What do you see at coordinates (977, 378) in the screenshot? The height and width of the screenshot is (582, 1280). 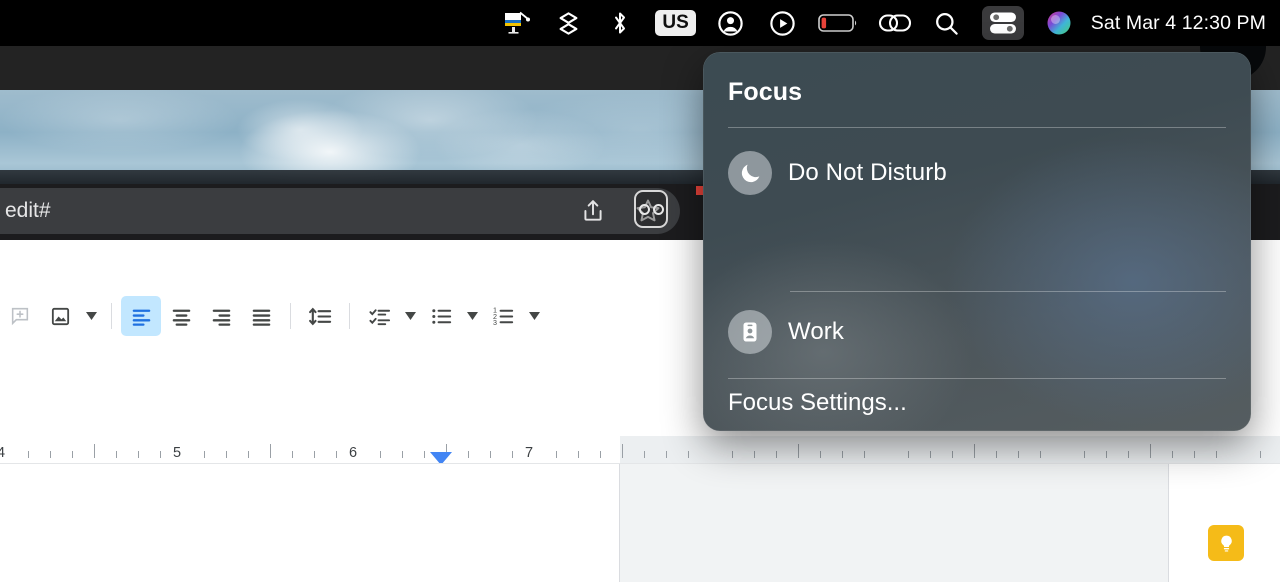 I see `focus-divider-bottom` at bounding box center [977, 378].